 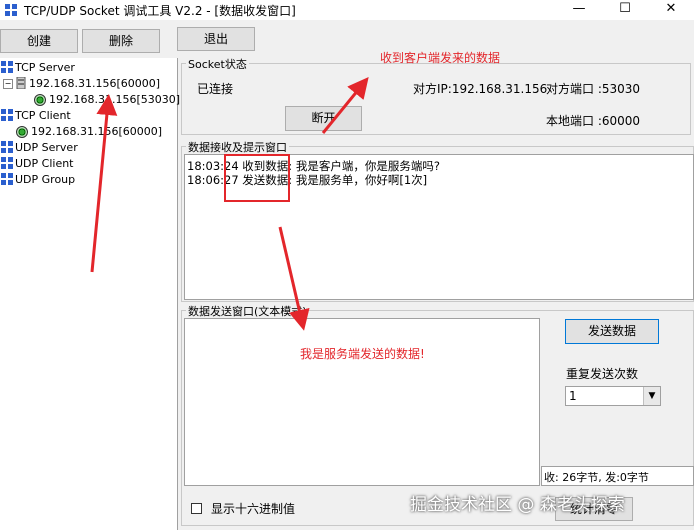 I want to click on arrow-to-connection, so click(x=104, y=183).